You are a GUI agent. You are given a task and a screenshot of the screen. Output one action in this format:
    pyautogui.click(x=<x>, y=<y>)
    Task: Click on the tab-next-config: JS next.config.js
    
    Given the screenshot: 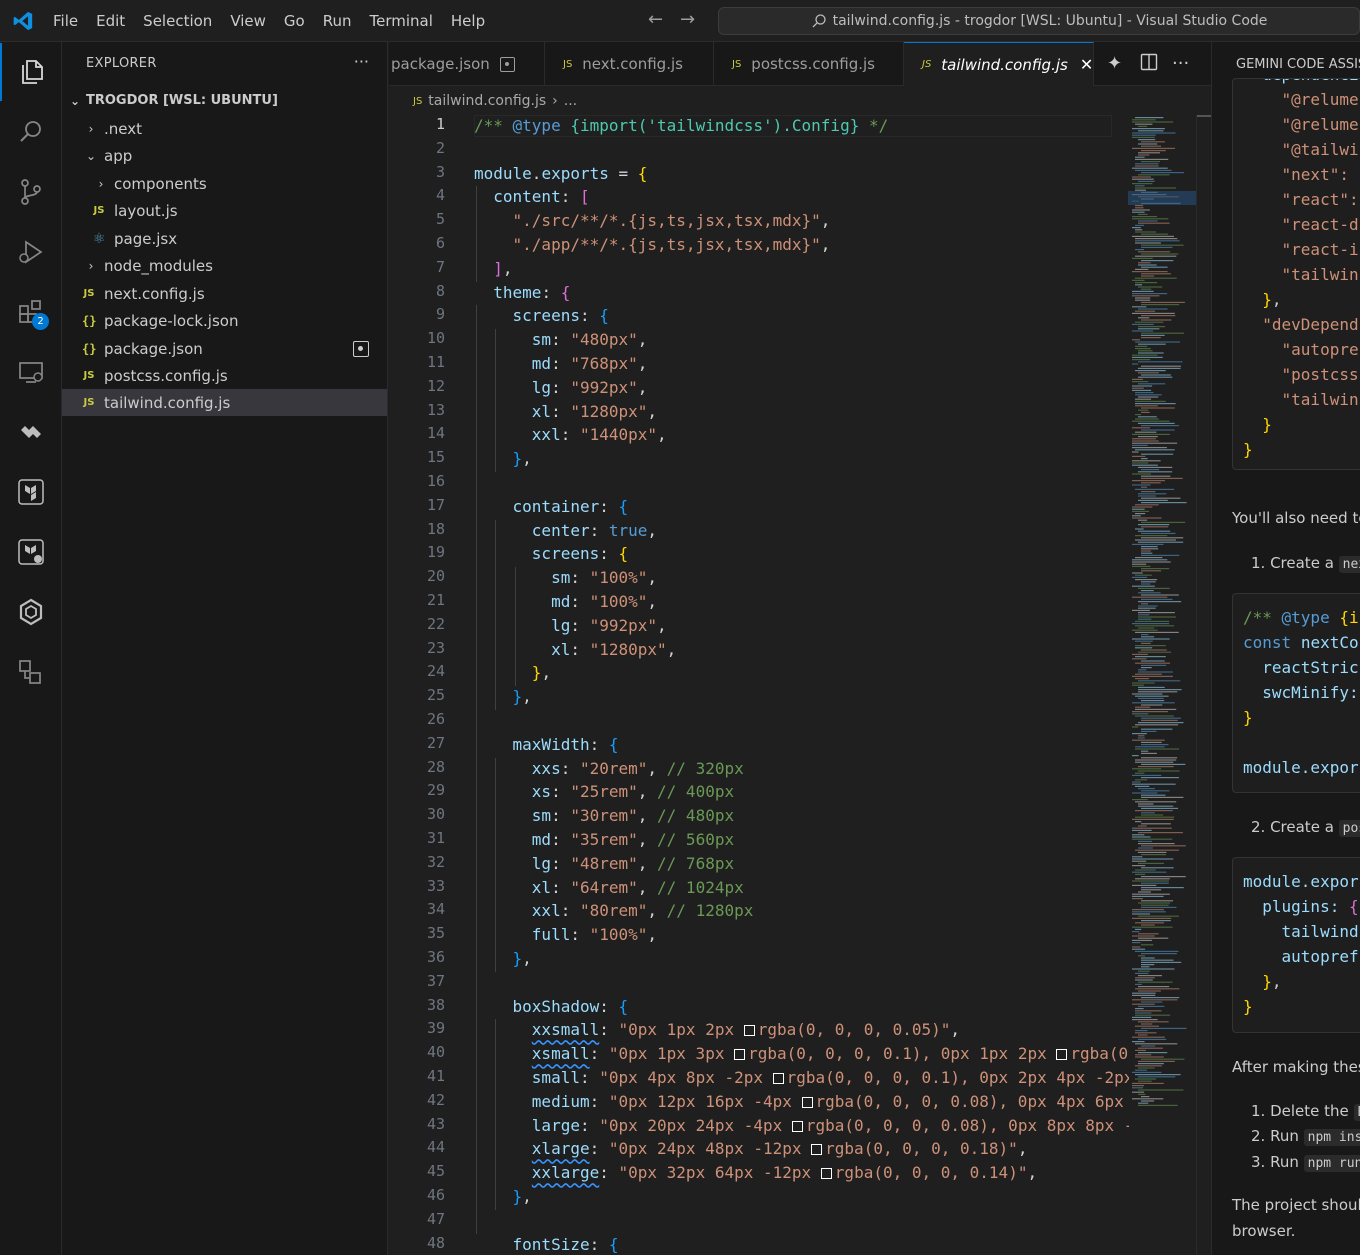 What is the action you would take?
    pyautogui.click(x=629, y=64)
    